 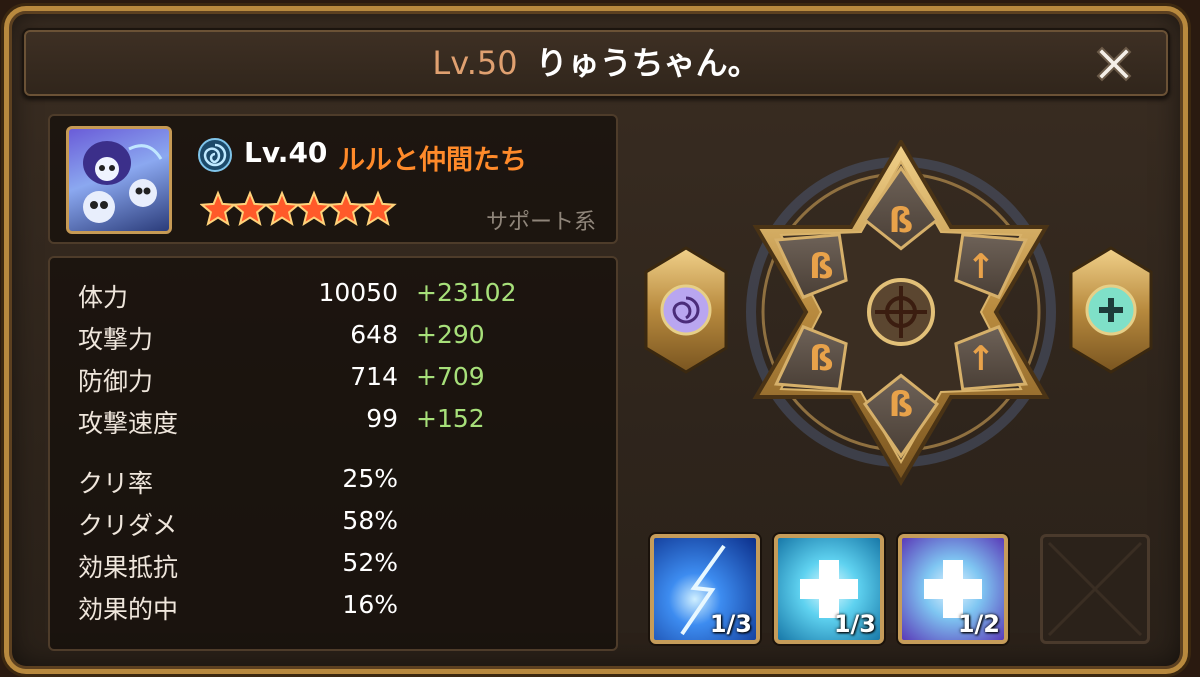 I want to click on stat-row-hp: 体力 10050 +23102, so click(x=343, y=298).